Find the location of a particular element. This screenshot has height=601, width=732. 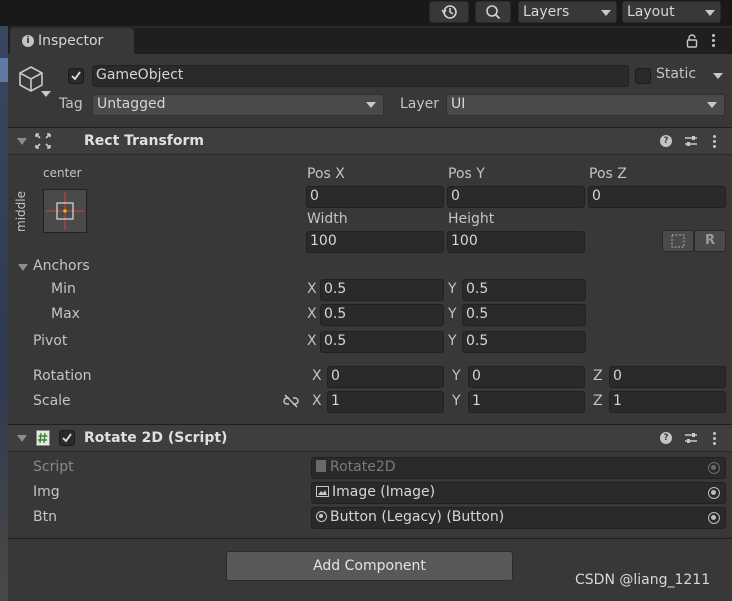

max-x-label: X is located at coordinates (312, 314).